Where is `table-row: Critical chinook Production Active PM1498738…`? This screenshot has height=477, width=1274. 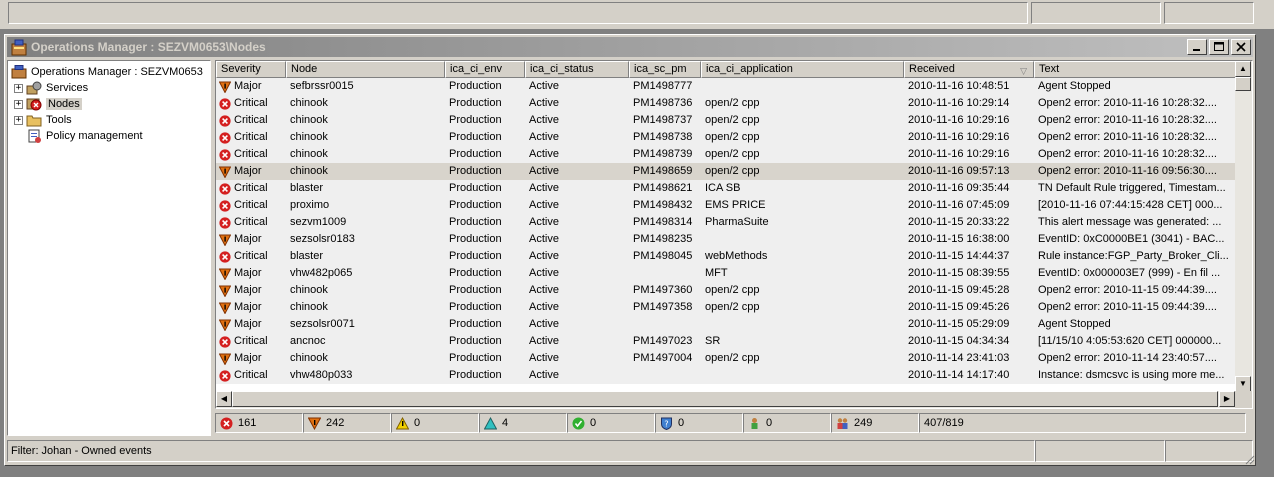
table-row: Critical chinook Production Active PM1498738… is located at coordinates (726, 137).